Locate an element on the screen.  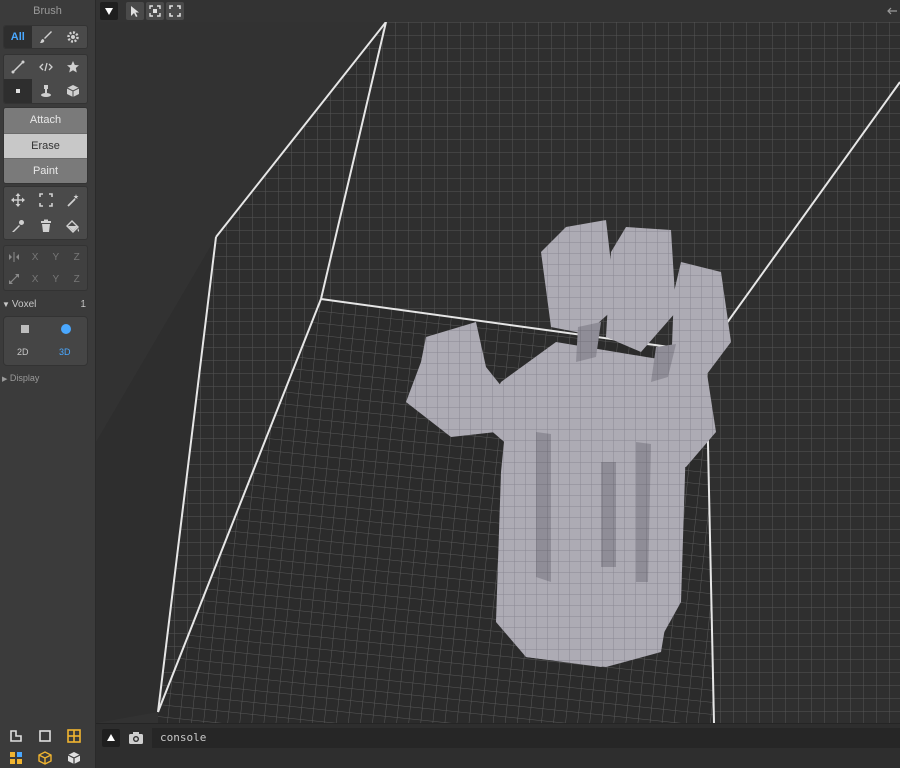
tab-all: All is located at coordinates (18, 37).